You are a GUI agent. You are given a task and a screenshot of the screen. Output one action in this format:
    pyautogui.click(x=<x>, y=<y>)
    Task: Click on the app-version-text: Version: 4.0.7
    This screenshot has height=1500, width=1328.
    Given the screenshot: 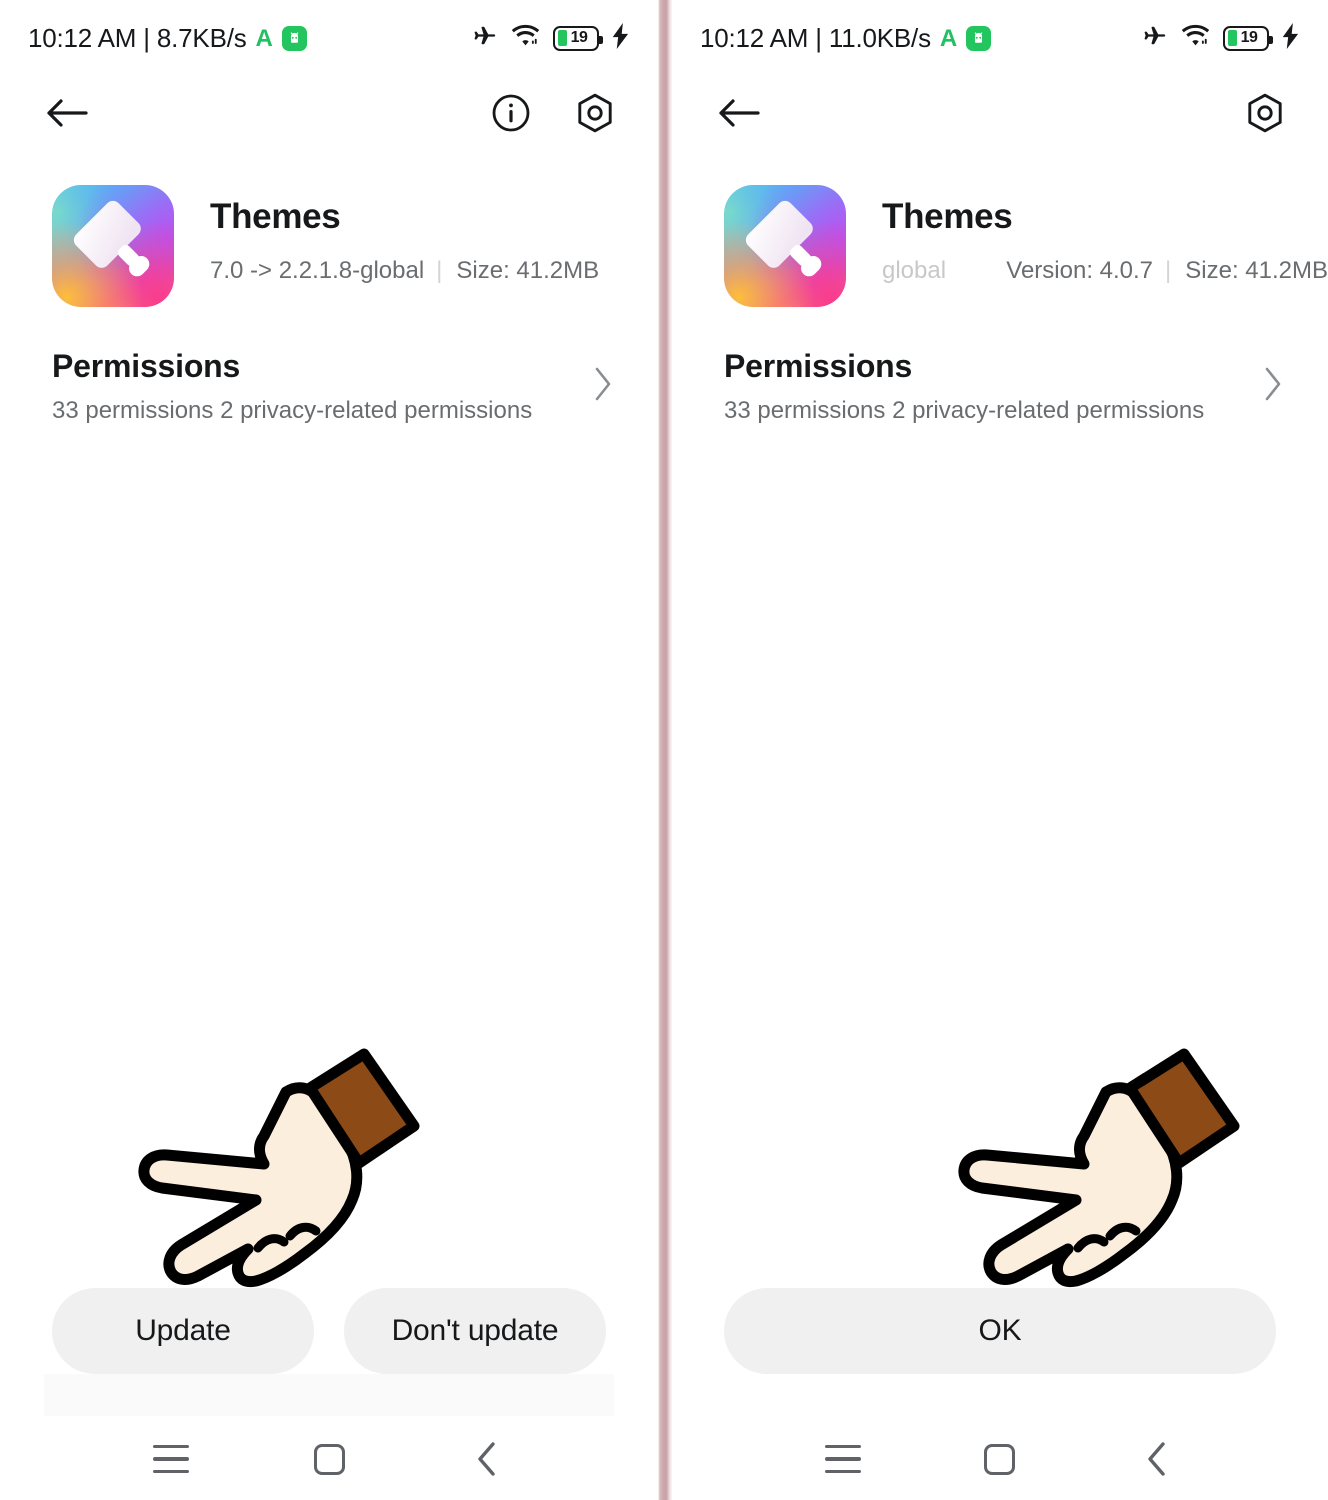 What is the action you would take?
    pyautogui.click(x=1080, y=271)
    